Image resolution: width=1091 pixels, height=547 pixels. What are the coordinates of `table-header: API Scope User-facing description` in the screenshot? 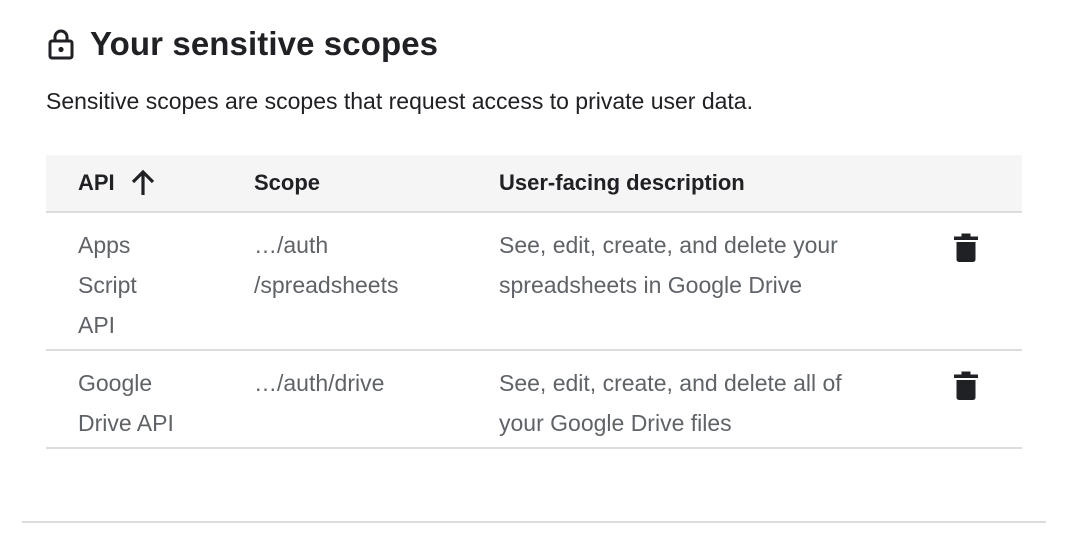 It's located at (534, 184).